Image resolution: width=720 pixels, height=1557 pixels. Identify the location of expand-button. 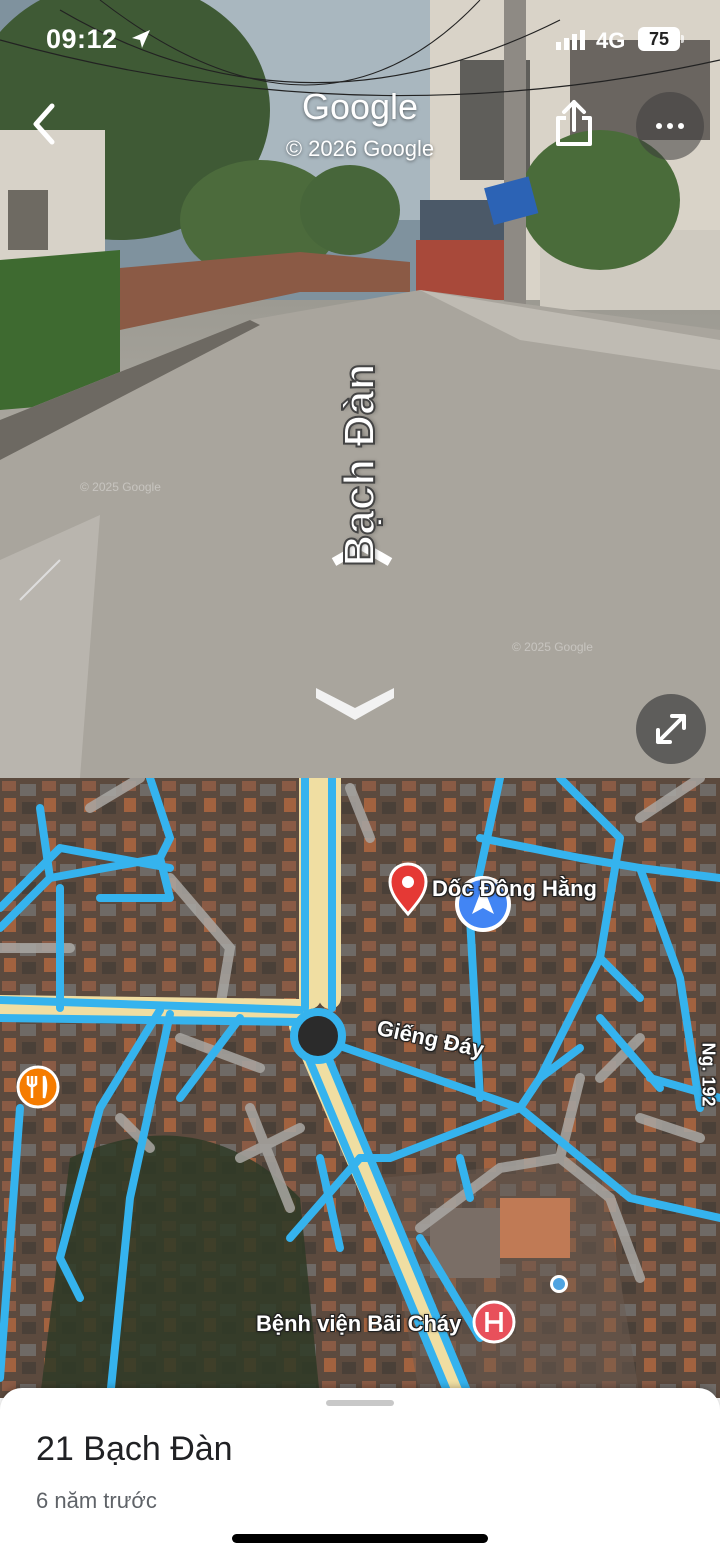
(671, 729).